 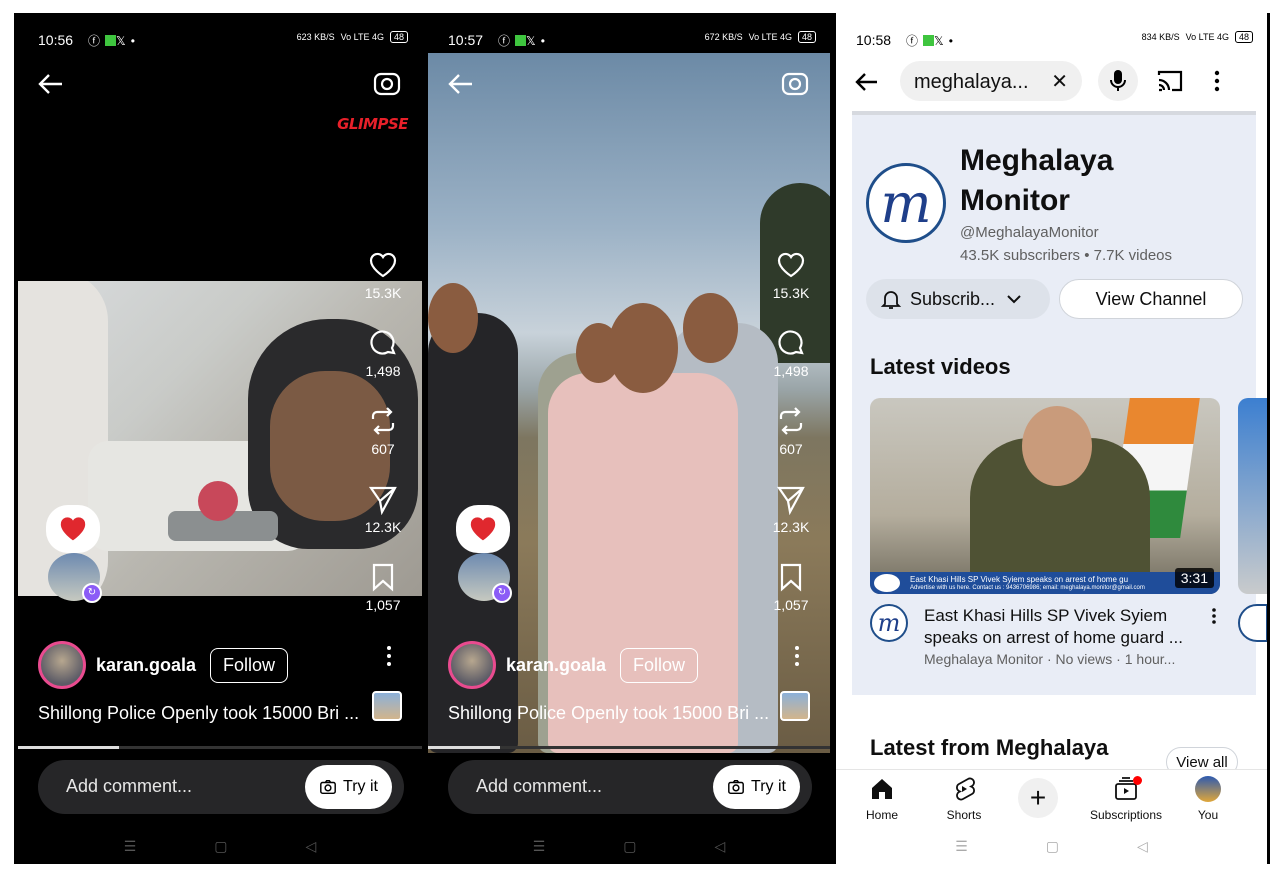 I want to click on status-time: 10:57, so click(x=466, y=40).